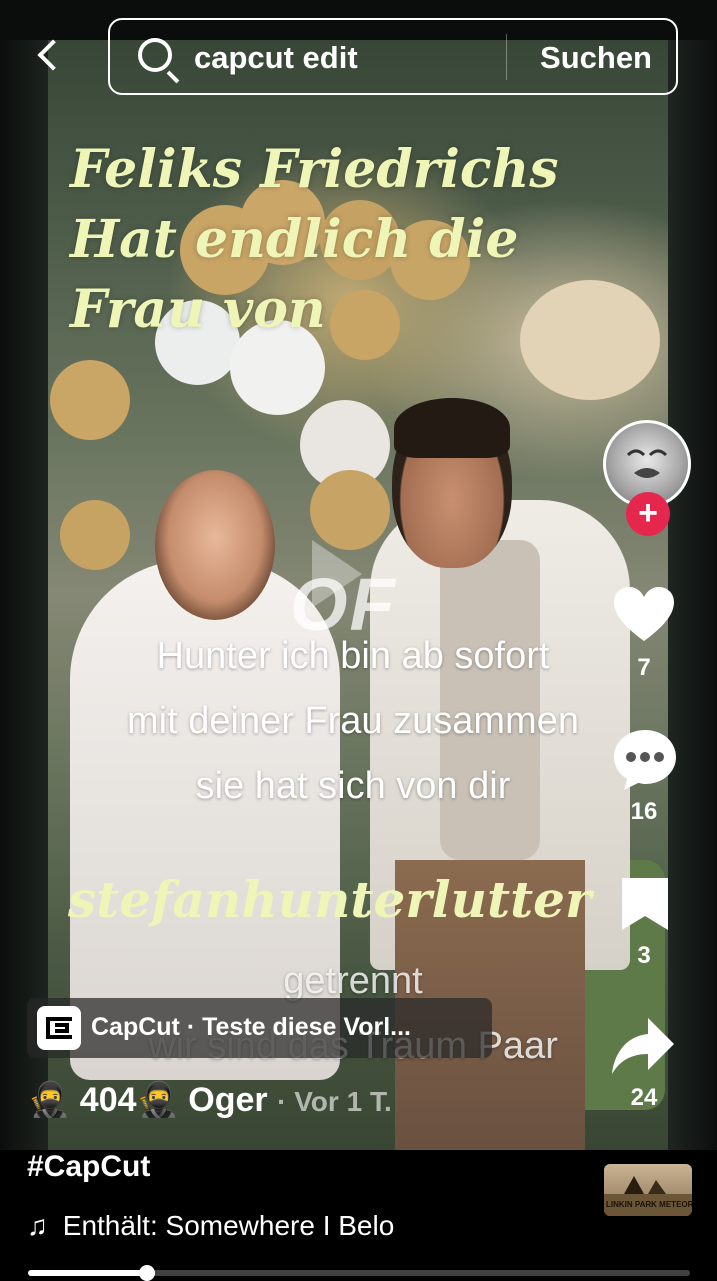  Describe the element at coordinates (452, 428) in the screenshot. I see `groom-hair` at that location.